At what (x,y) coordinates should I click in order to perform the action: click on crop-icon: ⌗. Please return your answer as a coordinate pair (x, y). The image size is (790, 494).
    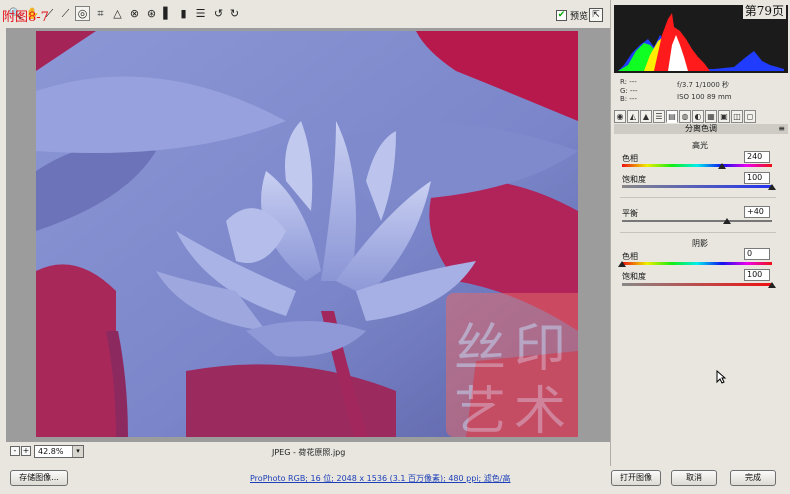
    Looking at the image, I should click on (100, 13).